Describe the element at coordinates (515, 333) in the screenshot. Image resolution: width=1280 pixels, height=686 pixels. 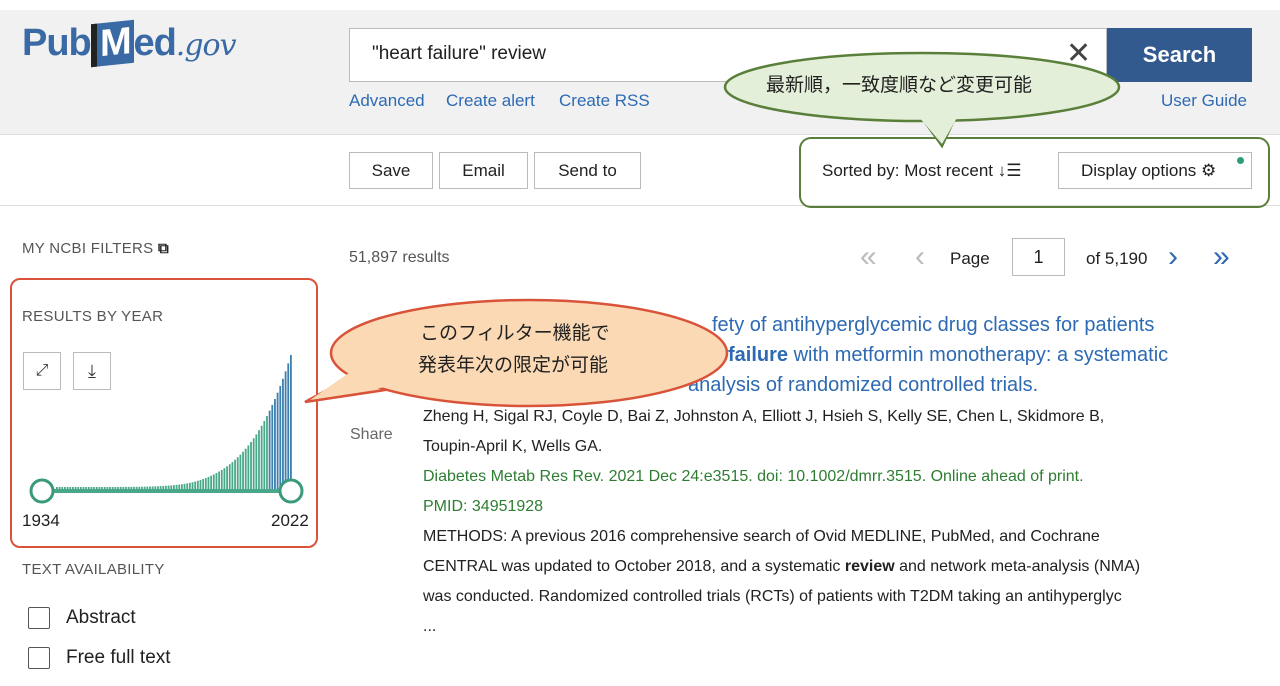
I see `filter-callout-line-1: このフィルター機能で` at that location.